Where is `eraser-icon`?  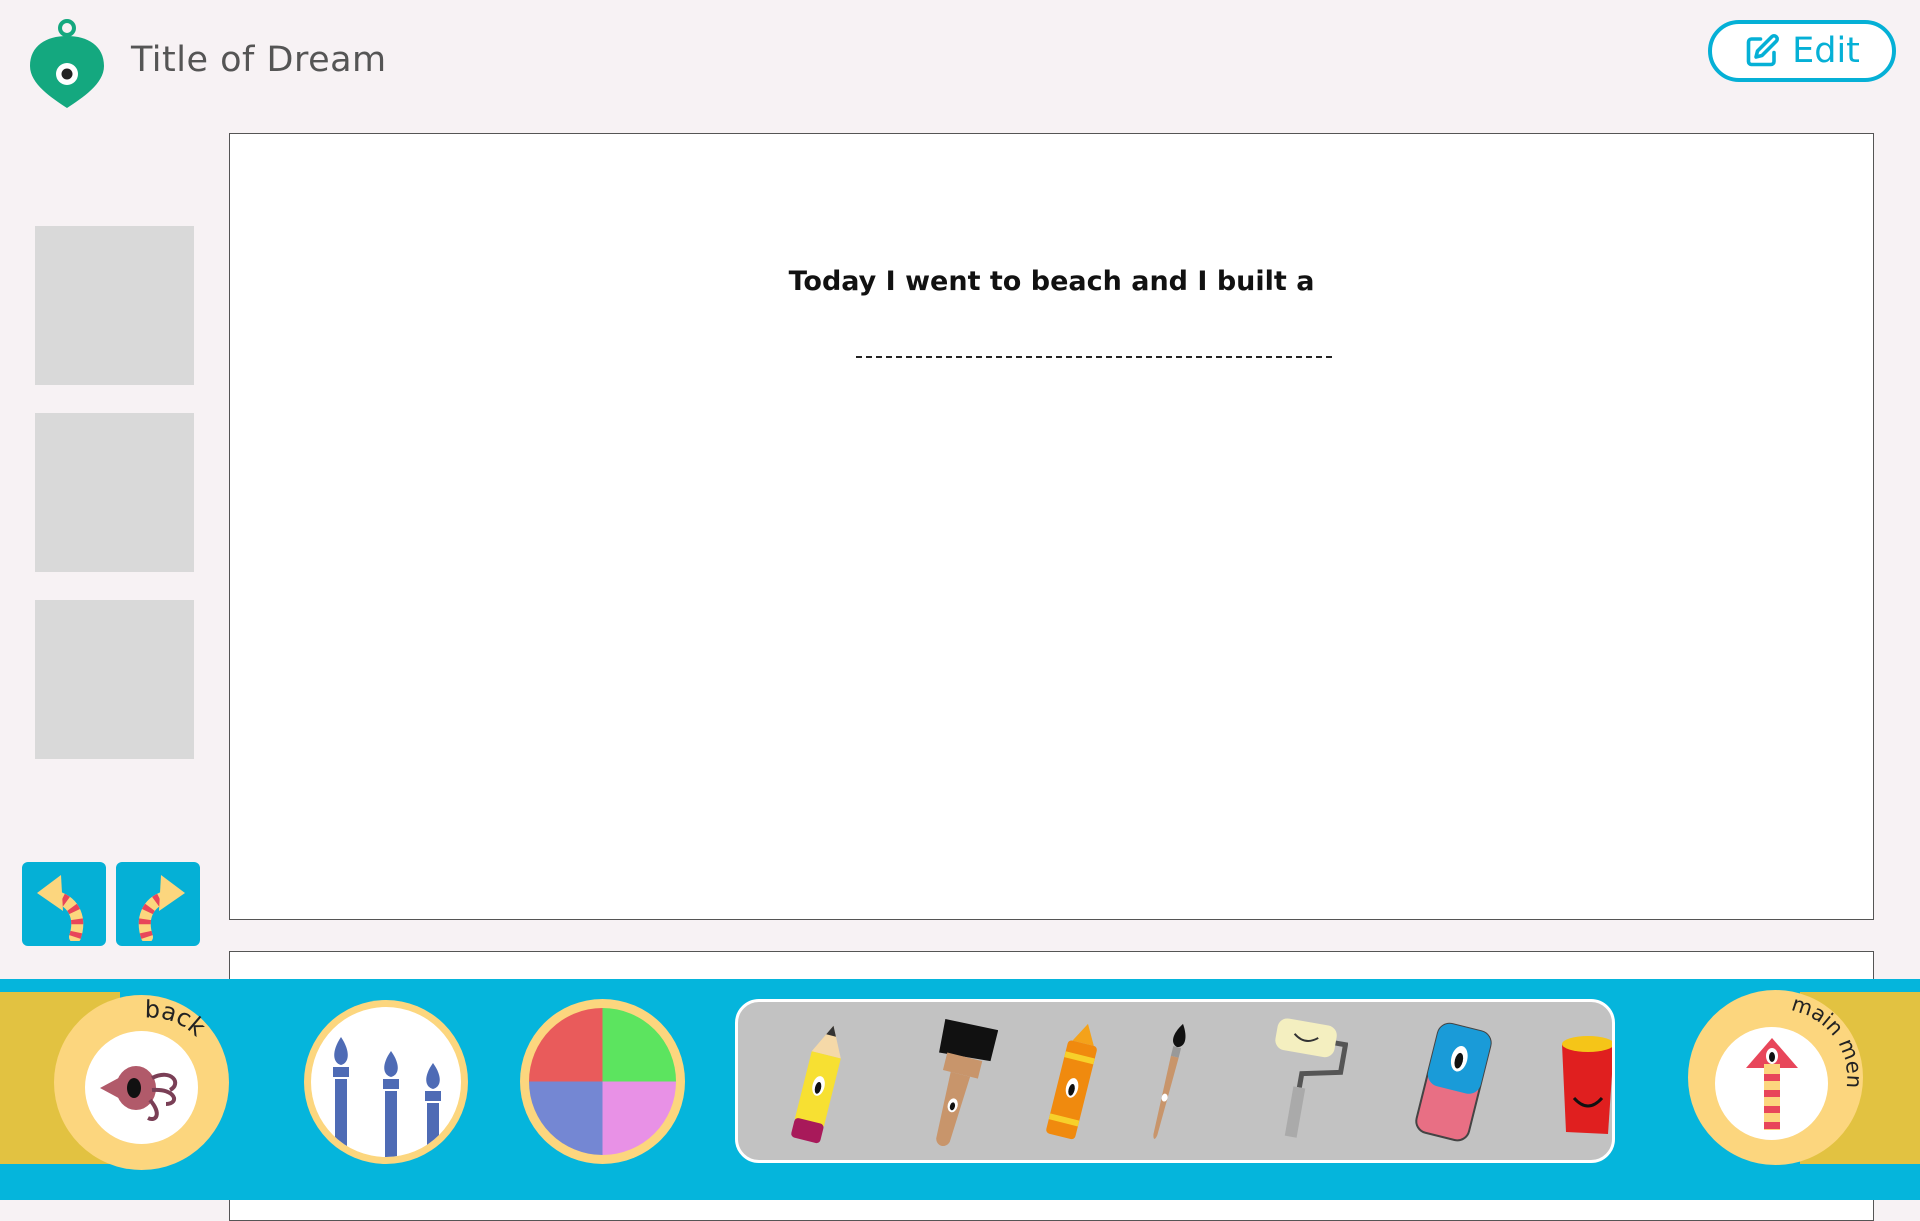
eraser-icon is located at coordinates (1453, 1084).